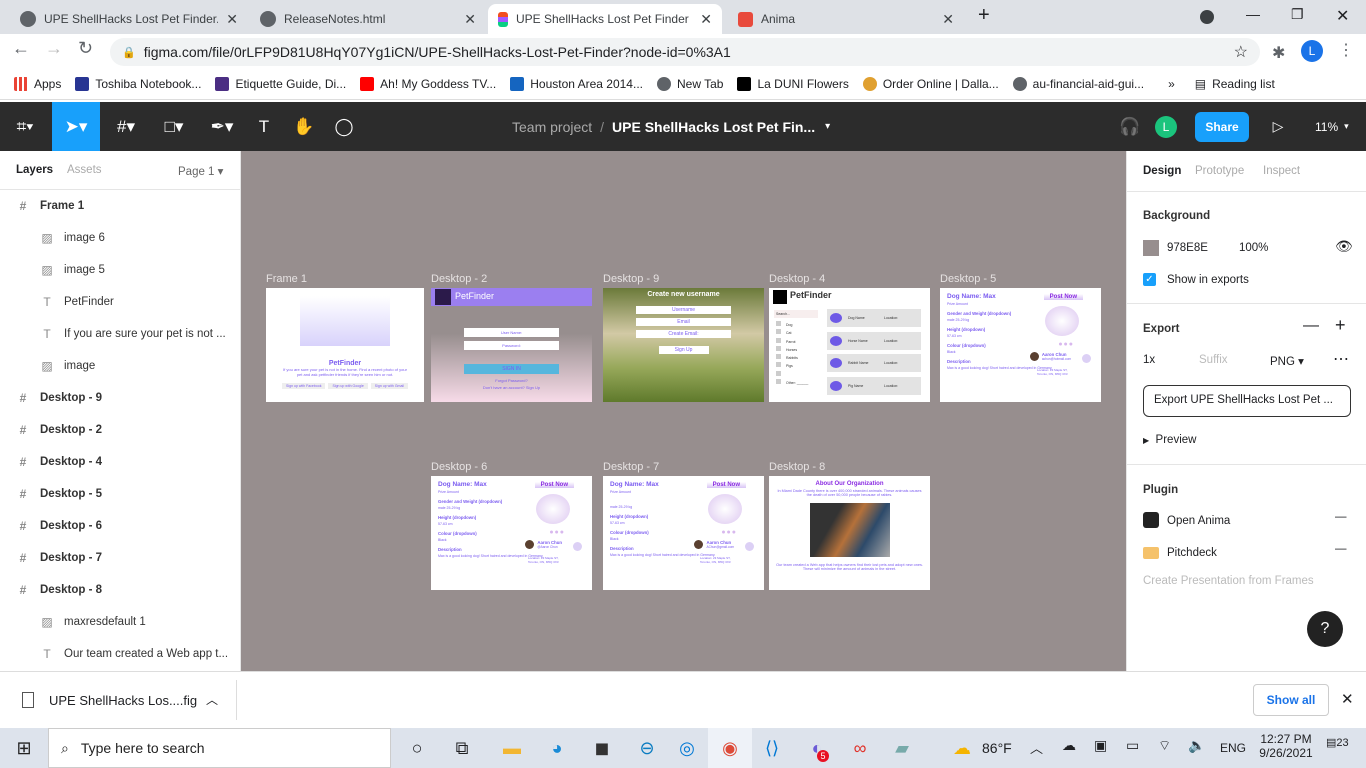  I want to click on layer-item: # Frame 1, so click(120, 206).